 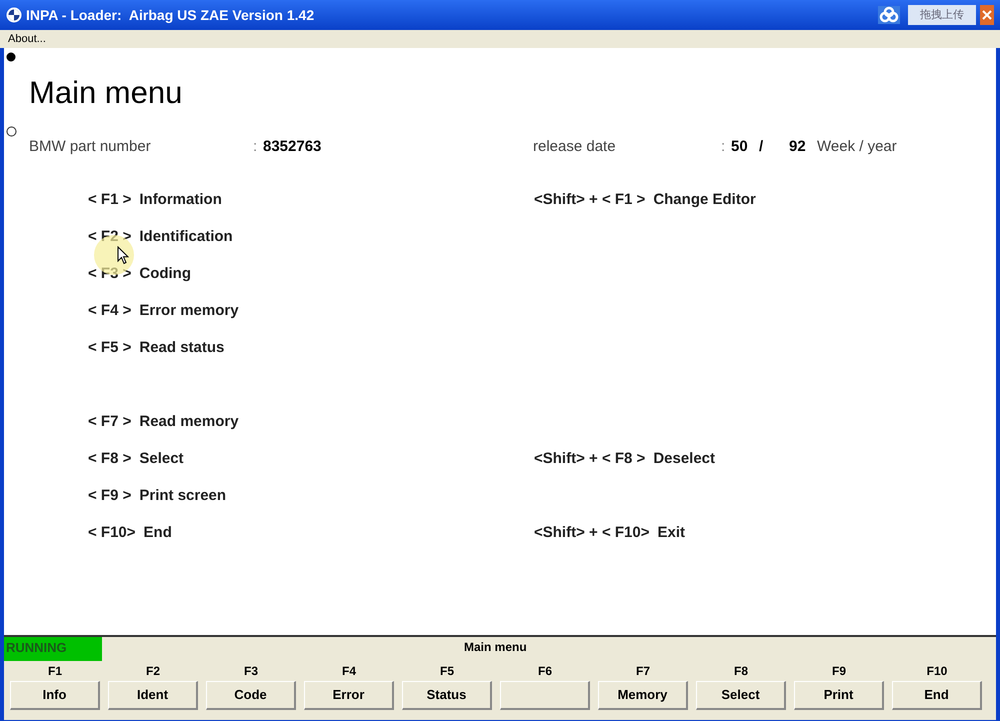 What do you see at coordinates (55, 695) in the screenshot?
I see `function-key-button: Info` at bounding box center [55, 695].